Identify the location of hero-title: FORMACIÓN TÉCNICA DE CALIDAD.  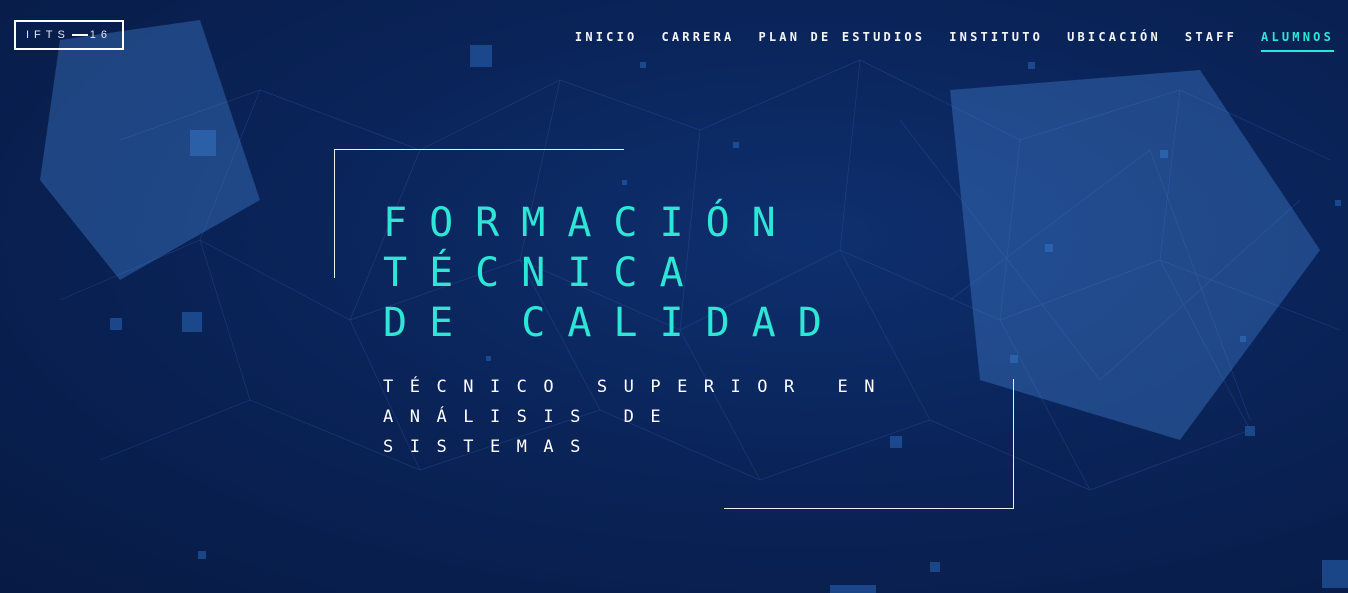
(613, 273).